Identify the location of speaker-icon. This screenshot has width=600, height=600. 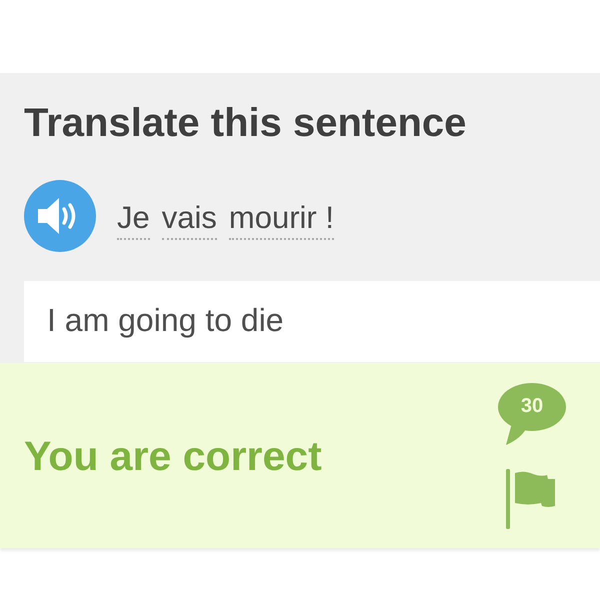
(60, 216).